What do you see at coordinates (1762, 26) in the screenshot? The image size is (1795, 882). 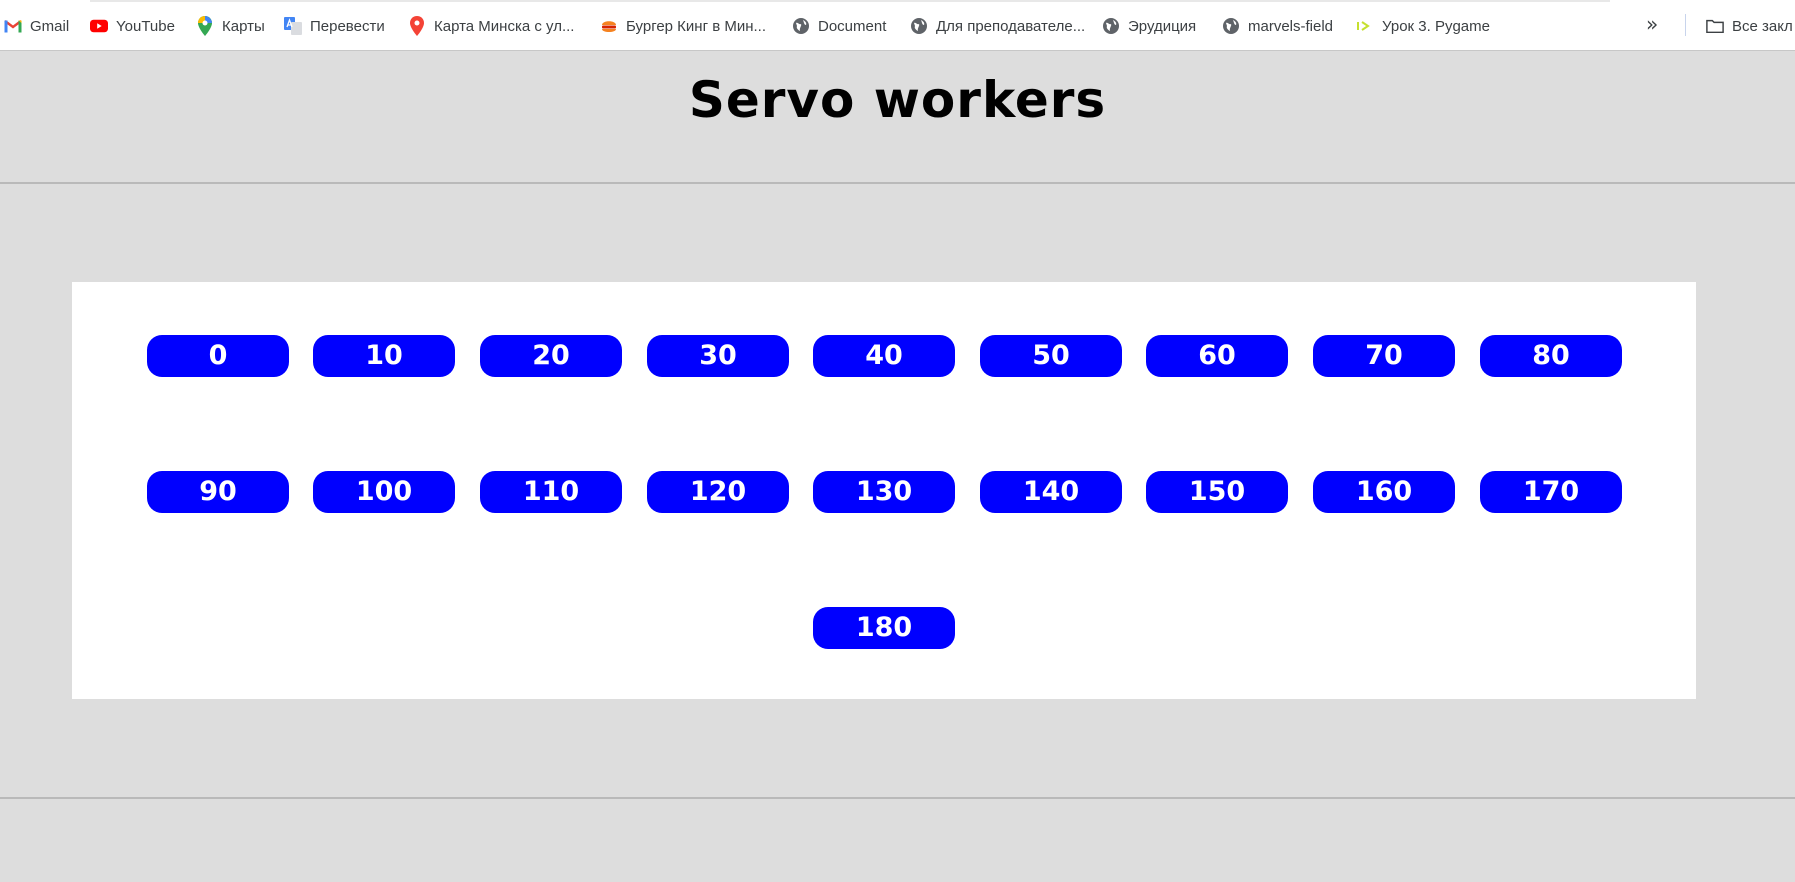 I see `all-bookmarks-label: Все закл` at bounding box center [1762, 26].